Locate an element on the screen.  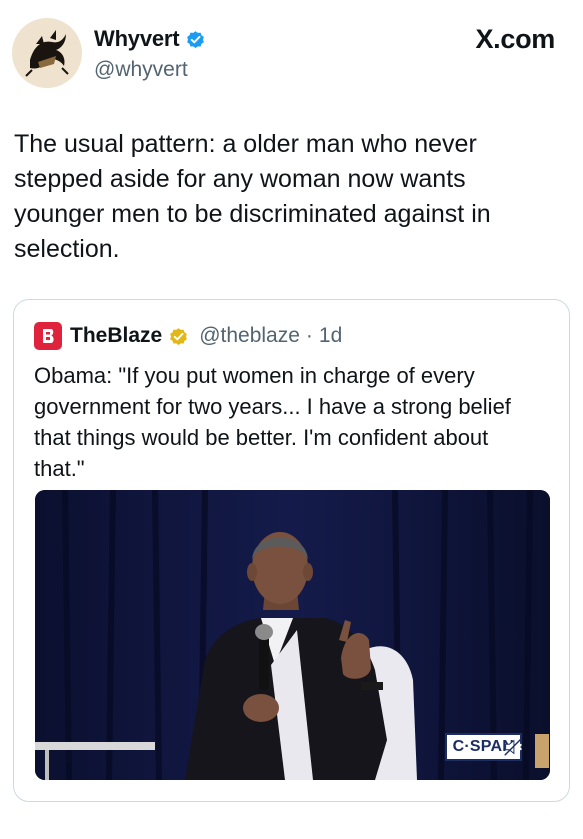
quoted-handle: @theblaze is located at coordinates (249, 336).